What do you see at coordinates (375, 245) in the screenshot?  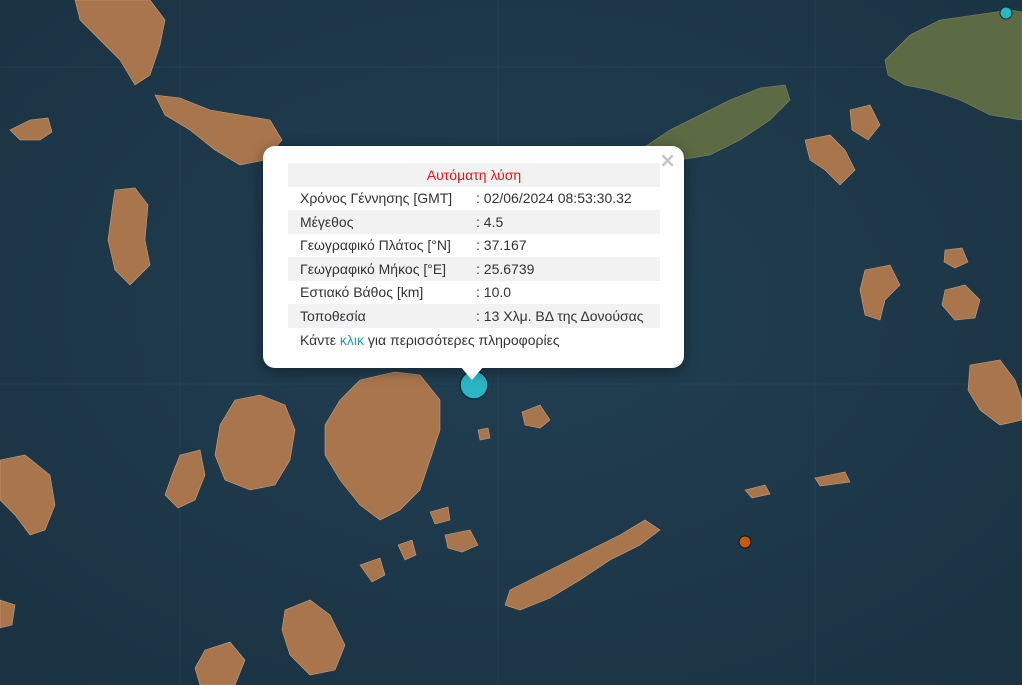 I see `label-latitude: Γεωγραφικό Πλάτος [°N]` at bounding box center [375, 245].